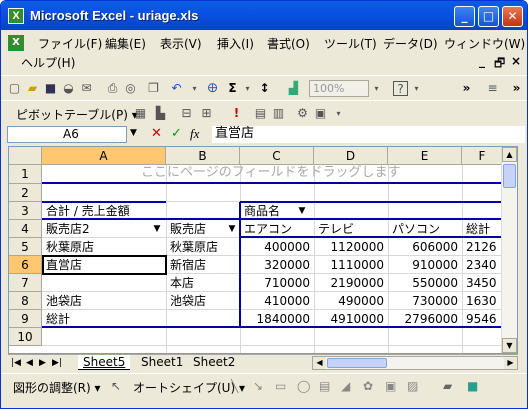 The width and height of the screenshot is (528, 409). Describe the element at coordinates (235, 43) in the screenshot. I see `menu-insert: 挿入(I)` at that location.